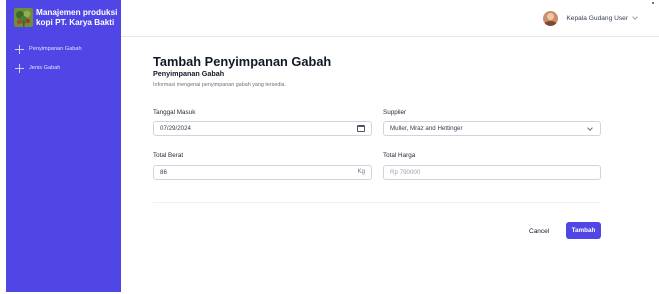 The image size is (659, 294). I want to click on page-title: Tambah Penyimpanan Gabah, so click(242, 61).